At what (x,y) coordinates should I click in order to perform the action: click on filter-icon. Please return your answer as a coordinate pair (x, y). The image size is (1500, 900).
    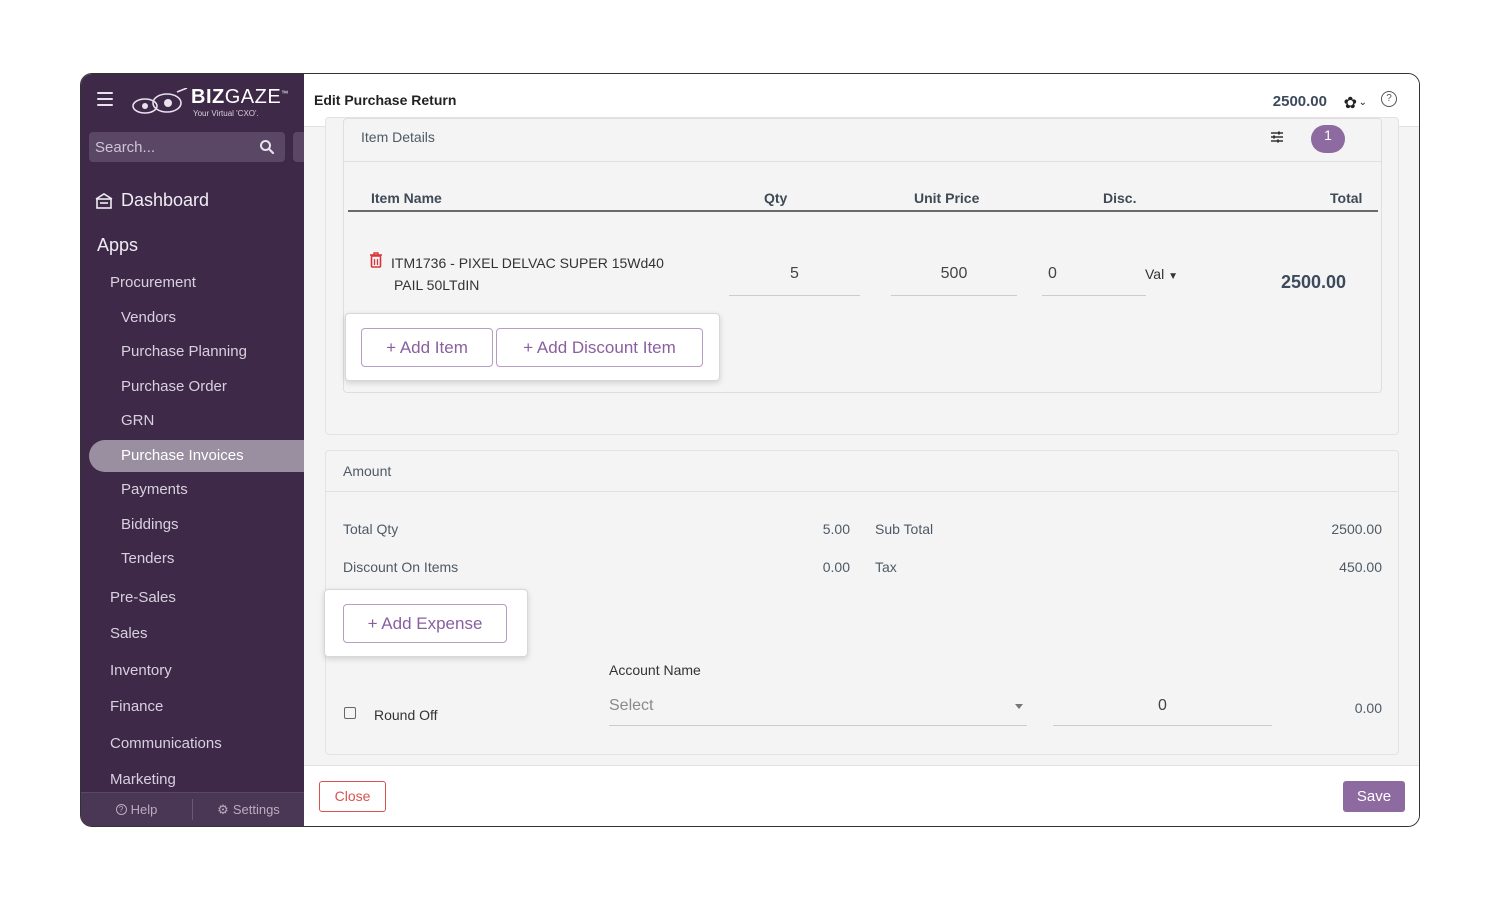
    Looking at the image, I should click on (1277, 137).